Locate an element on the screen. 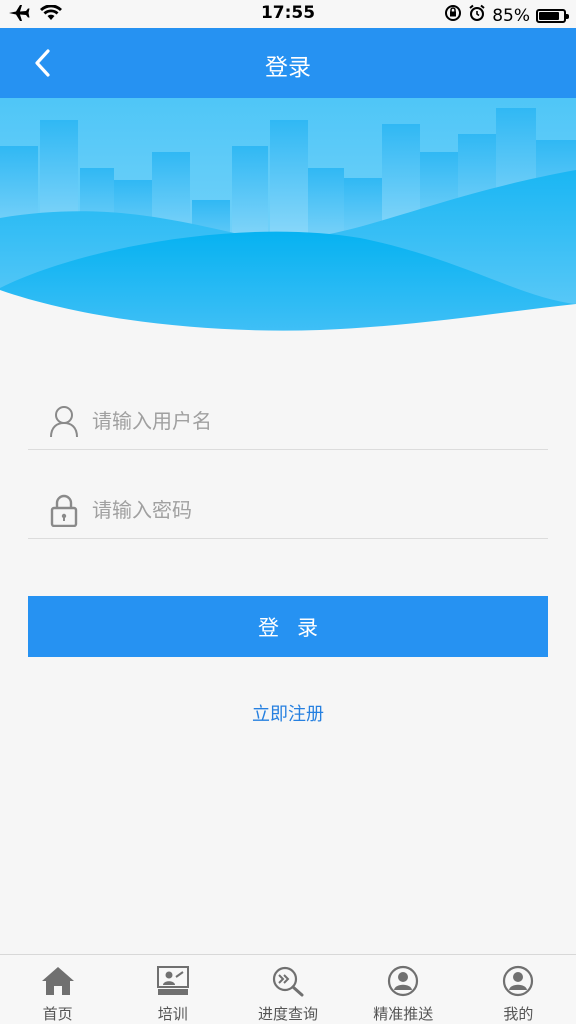 The image size is (576, 1024). register-link: 立即注册 is located at coordinates (288, 713).